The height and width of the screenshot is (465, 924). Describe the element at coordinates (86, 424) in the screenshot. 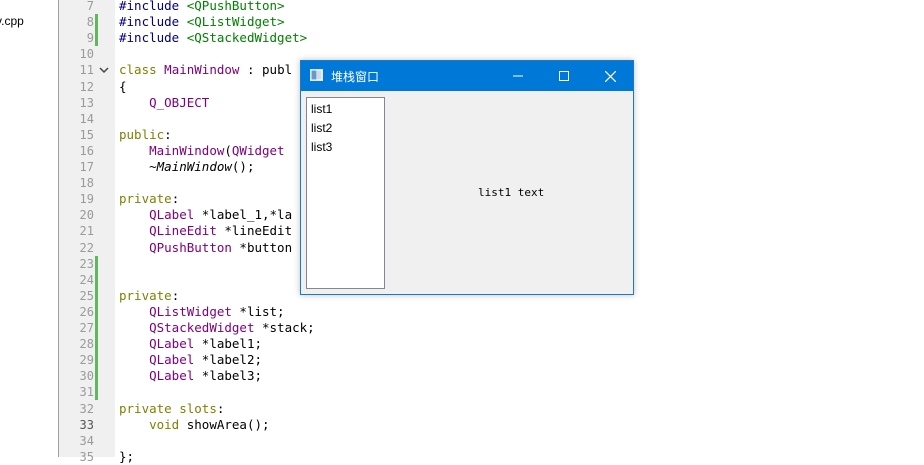

I see `line-number: 33` at that location.